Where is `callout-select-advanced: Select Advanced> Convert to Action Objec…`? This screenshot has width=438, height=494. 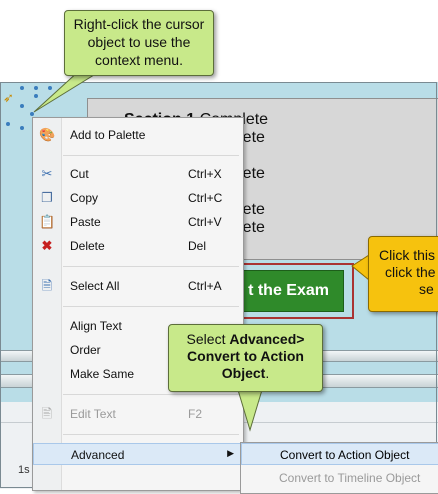
callout-select-advanced: Select Advanced> Convert to Action Objec… is located at coordinates (245, 358).